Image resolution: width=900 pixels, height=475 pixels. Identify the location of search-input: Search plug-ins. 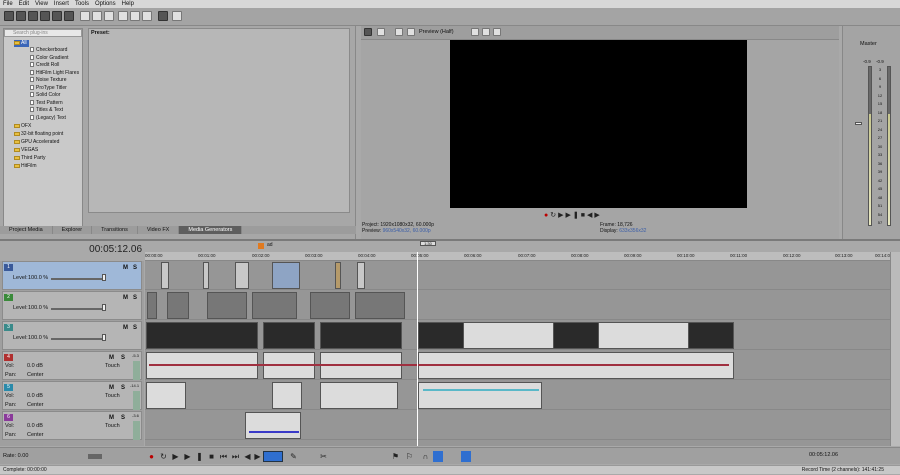
(43, 33).